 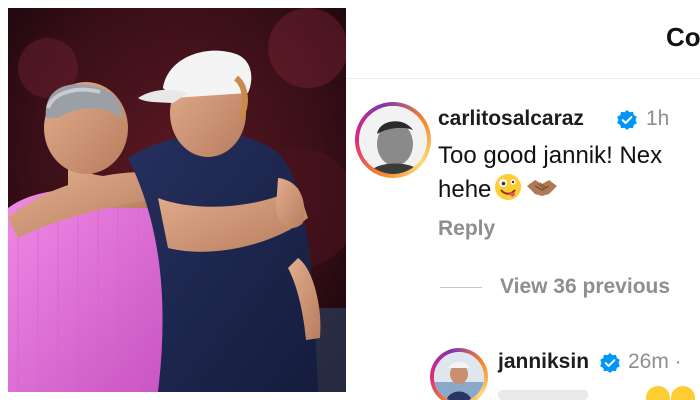 What do you see at coordinates (585, 287) in the screenshot?
I see `view-previous-replies-button: View 36 previous` at bounding box center [585, 287].